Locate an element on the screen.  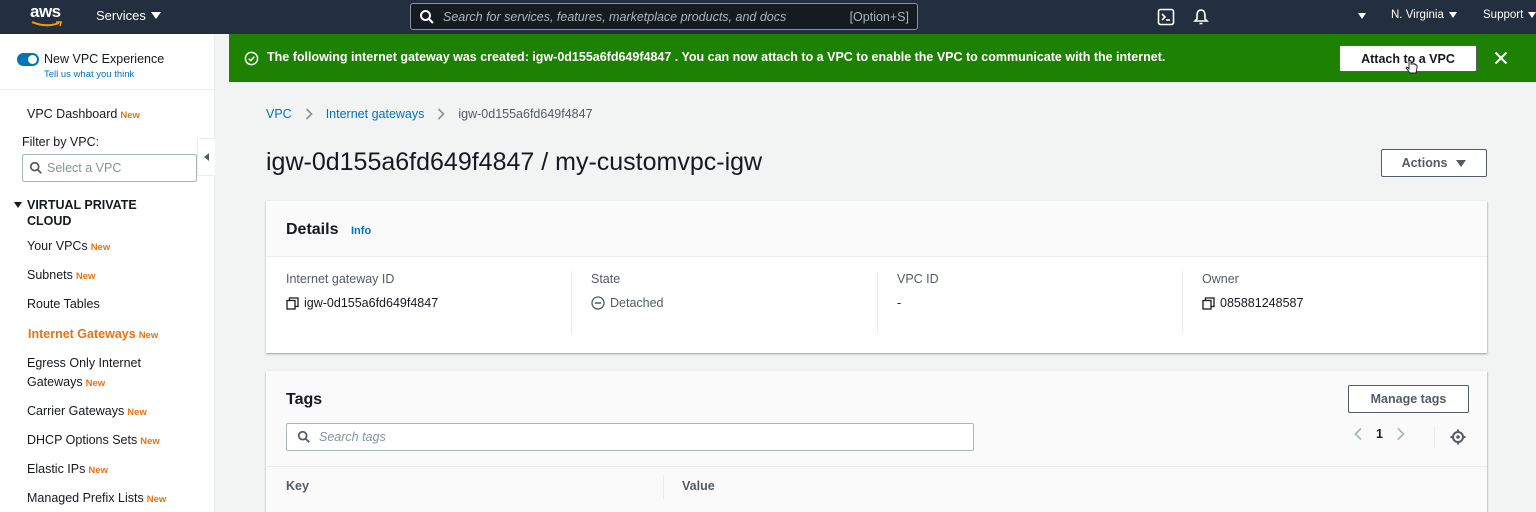
global-search-input is located at coordinates (643, 16).